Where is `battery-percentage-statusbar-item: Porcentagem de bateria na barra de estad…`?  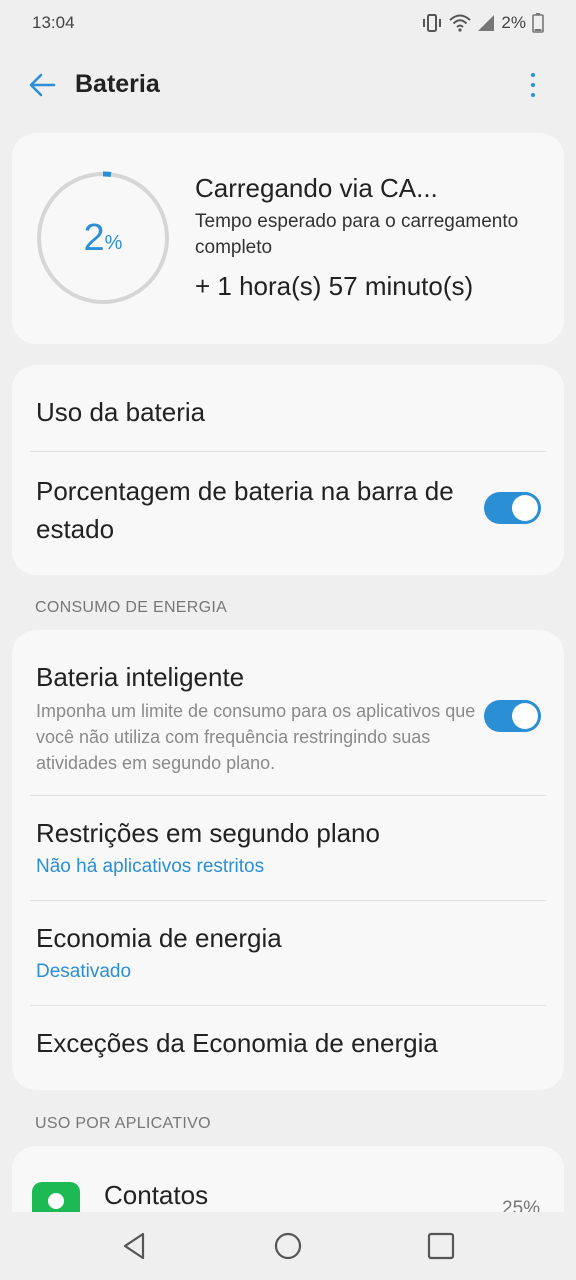 battery-percentage-statusbar-item: Porcentagem de bateria na barra de estad… is located at coordinates (251, 510).